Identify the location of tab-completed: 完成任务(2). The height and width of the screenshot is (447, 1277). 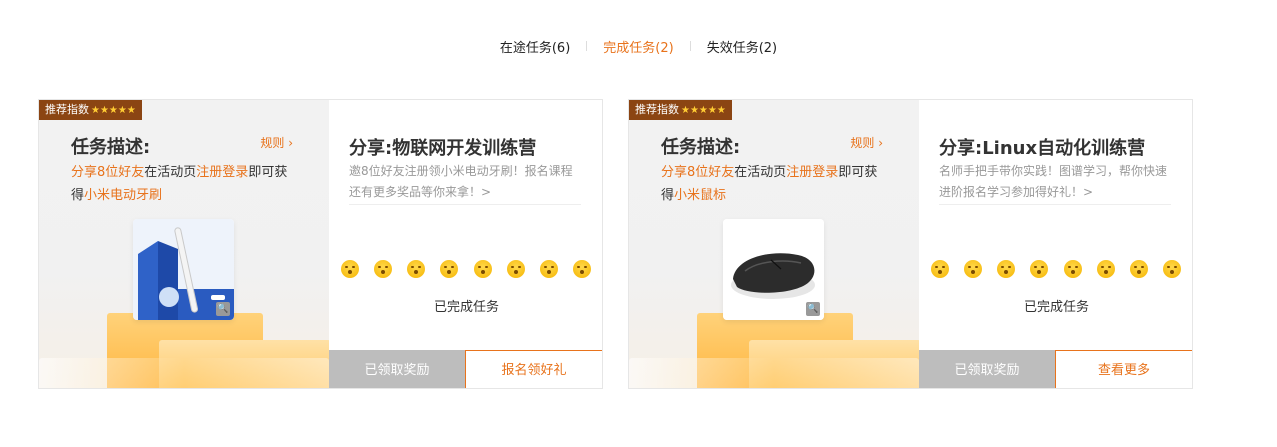
(638, 46).